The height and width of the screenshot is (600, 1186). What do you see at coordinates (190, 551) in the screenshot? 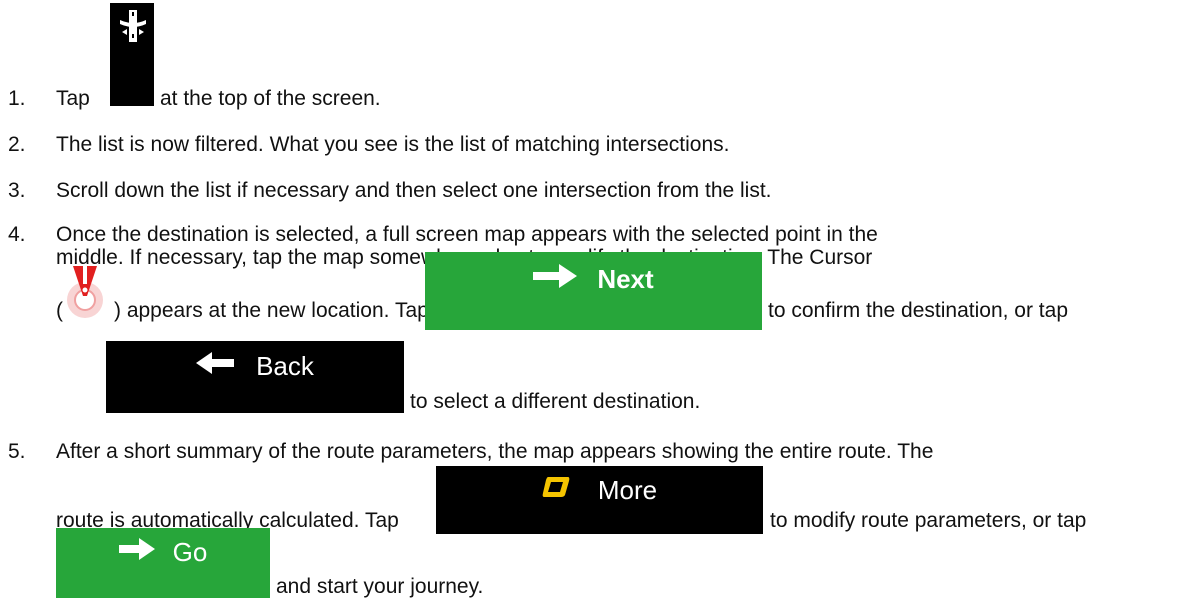
I see `go-button-label: Go` at bounding box center [190, 551].